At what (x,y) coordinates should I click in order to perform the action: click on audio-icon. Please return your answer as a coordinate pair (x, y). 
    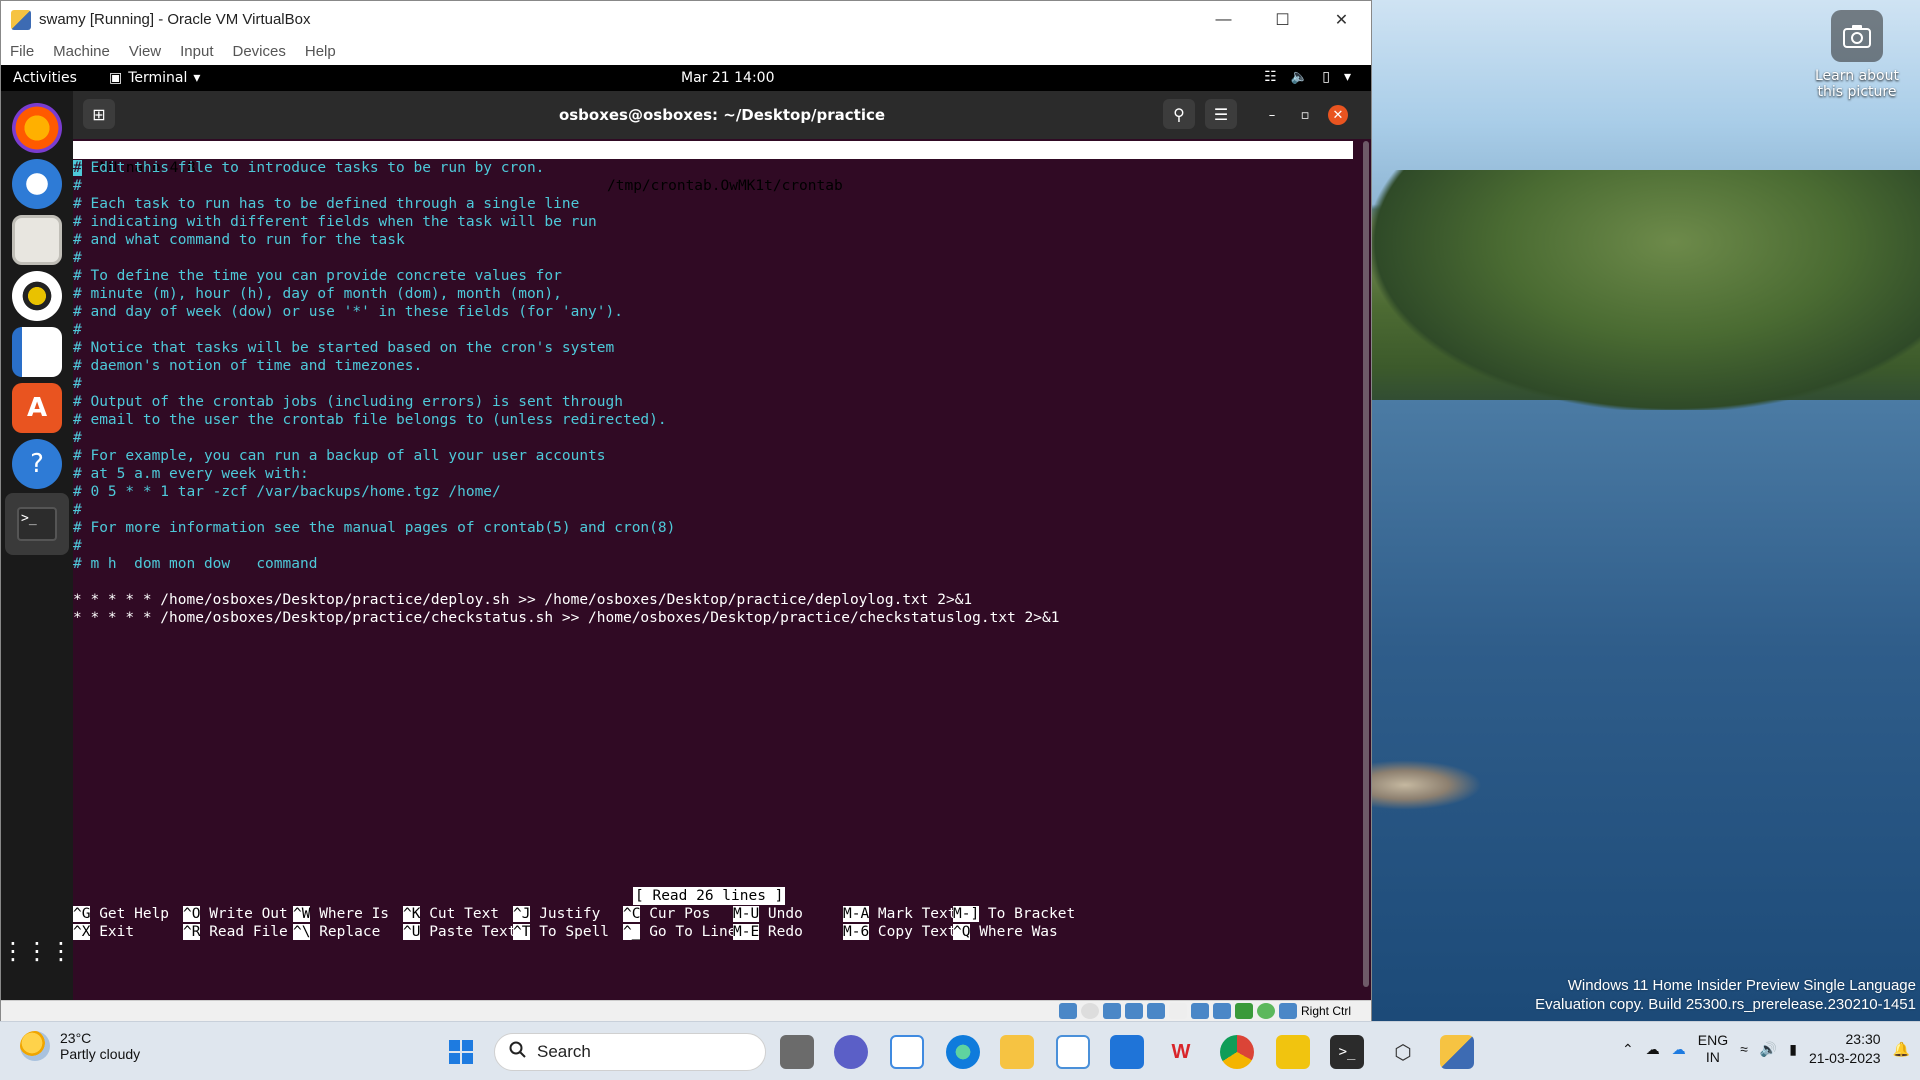
    Looking at the image, I should click on (1111, 1011).